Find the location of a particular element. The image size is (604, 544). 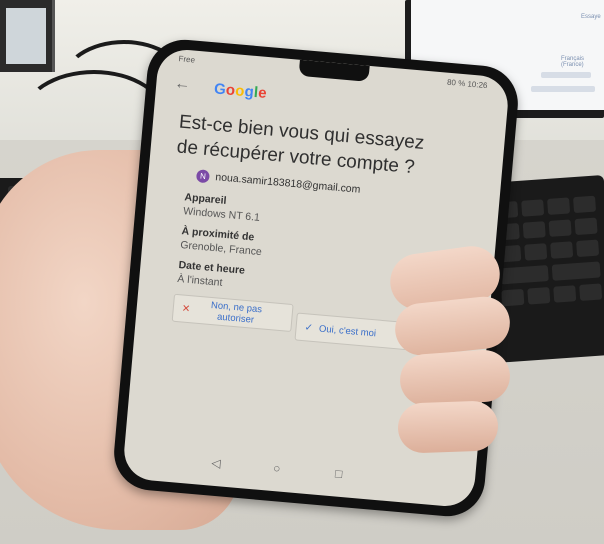

android-nav-bar: ◁ ○ □ is located at coordinates (299, 473).